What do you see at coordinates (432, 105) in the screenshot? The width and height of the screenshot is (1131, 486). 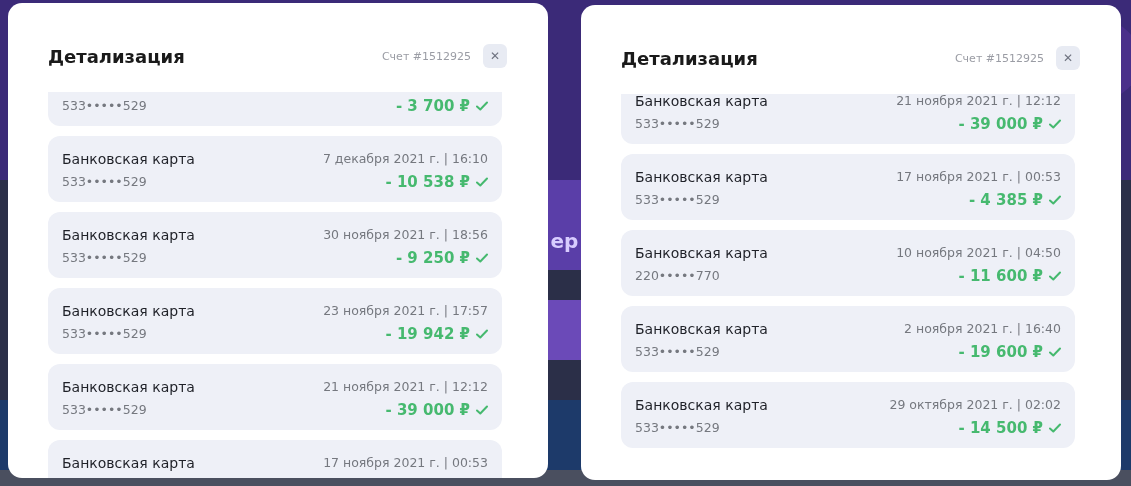 I see `transaction-amount: - 3 700 ₽` at bounding box center [432, 105].